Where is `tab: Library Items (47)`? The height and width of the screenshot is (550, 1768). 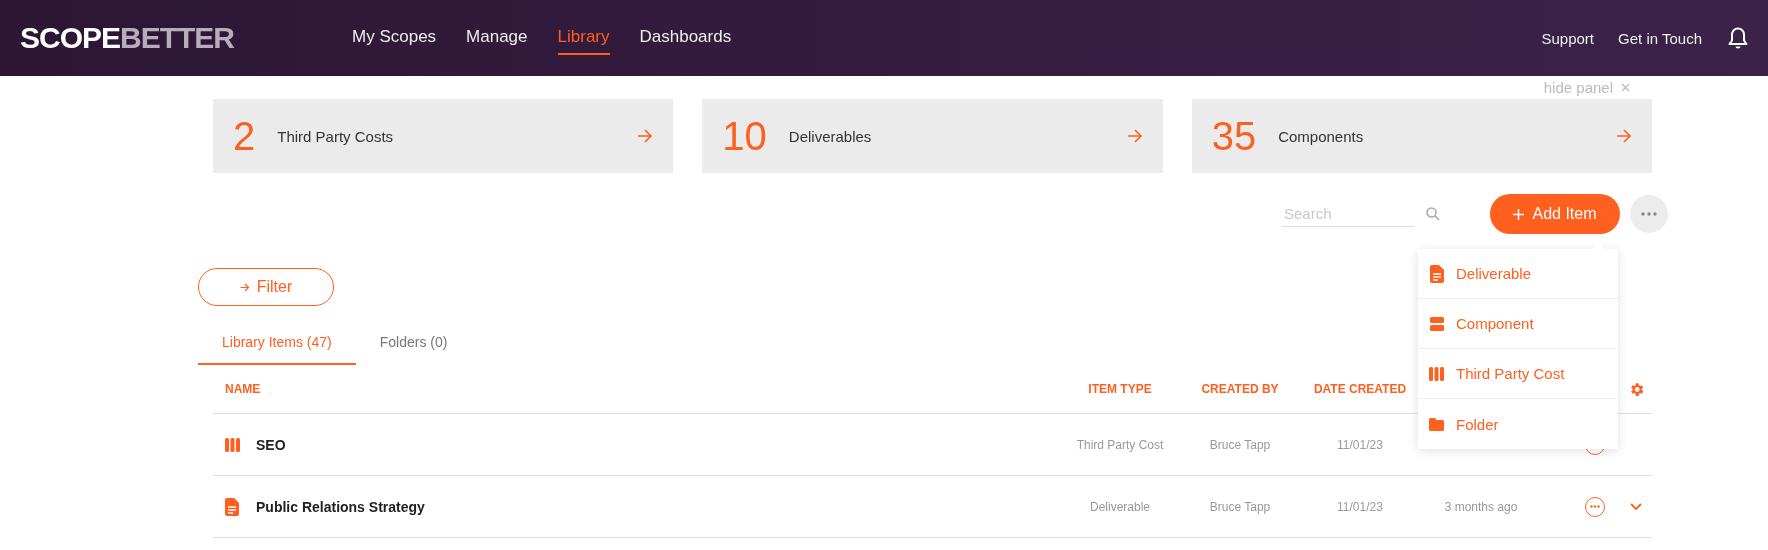
tab: Library Items (47) is located at coordinates (277, 344).